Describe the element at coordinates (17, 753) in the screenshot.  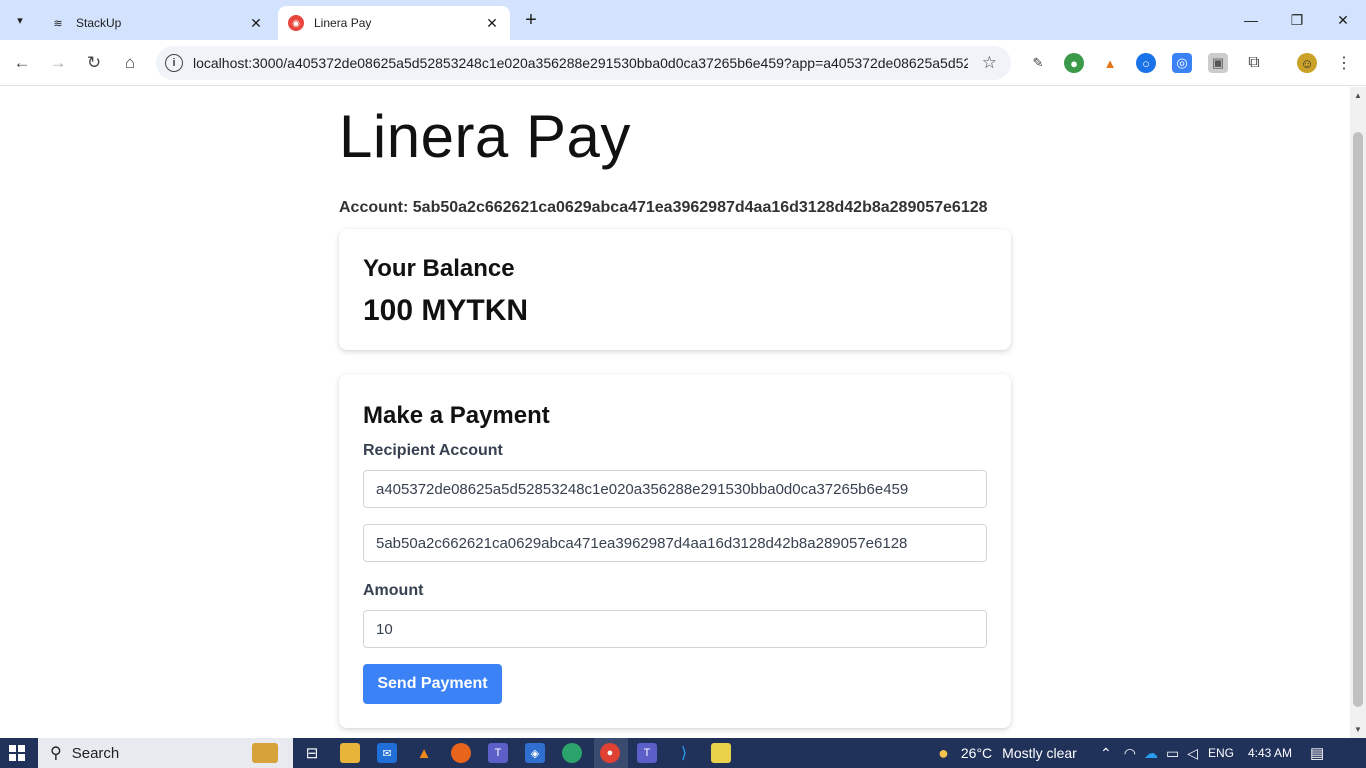
I see `windows-start-icon` at that location.